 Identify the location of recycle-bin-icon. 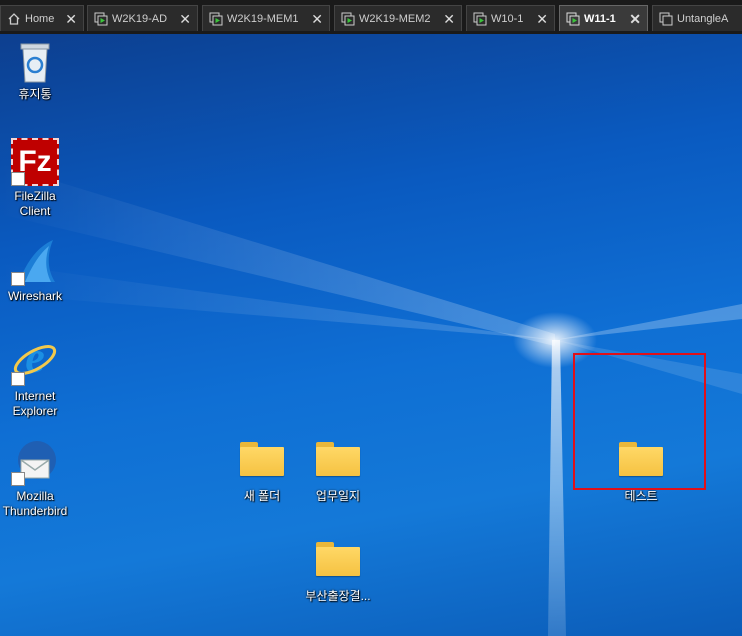
(35, 63).